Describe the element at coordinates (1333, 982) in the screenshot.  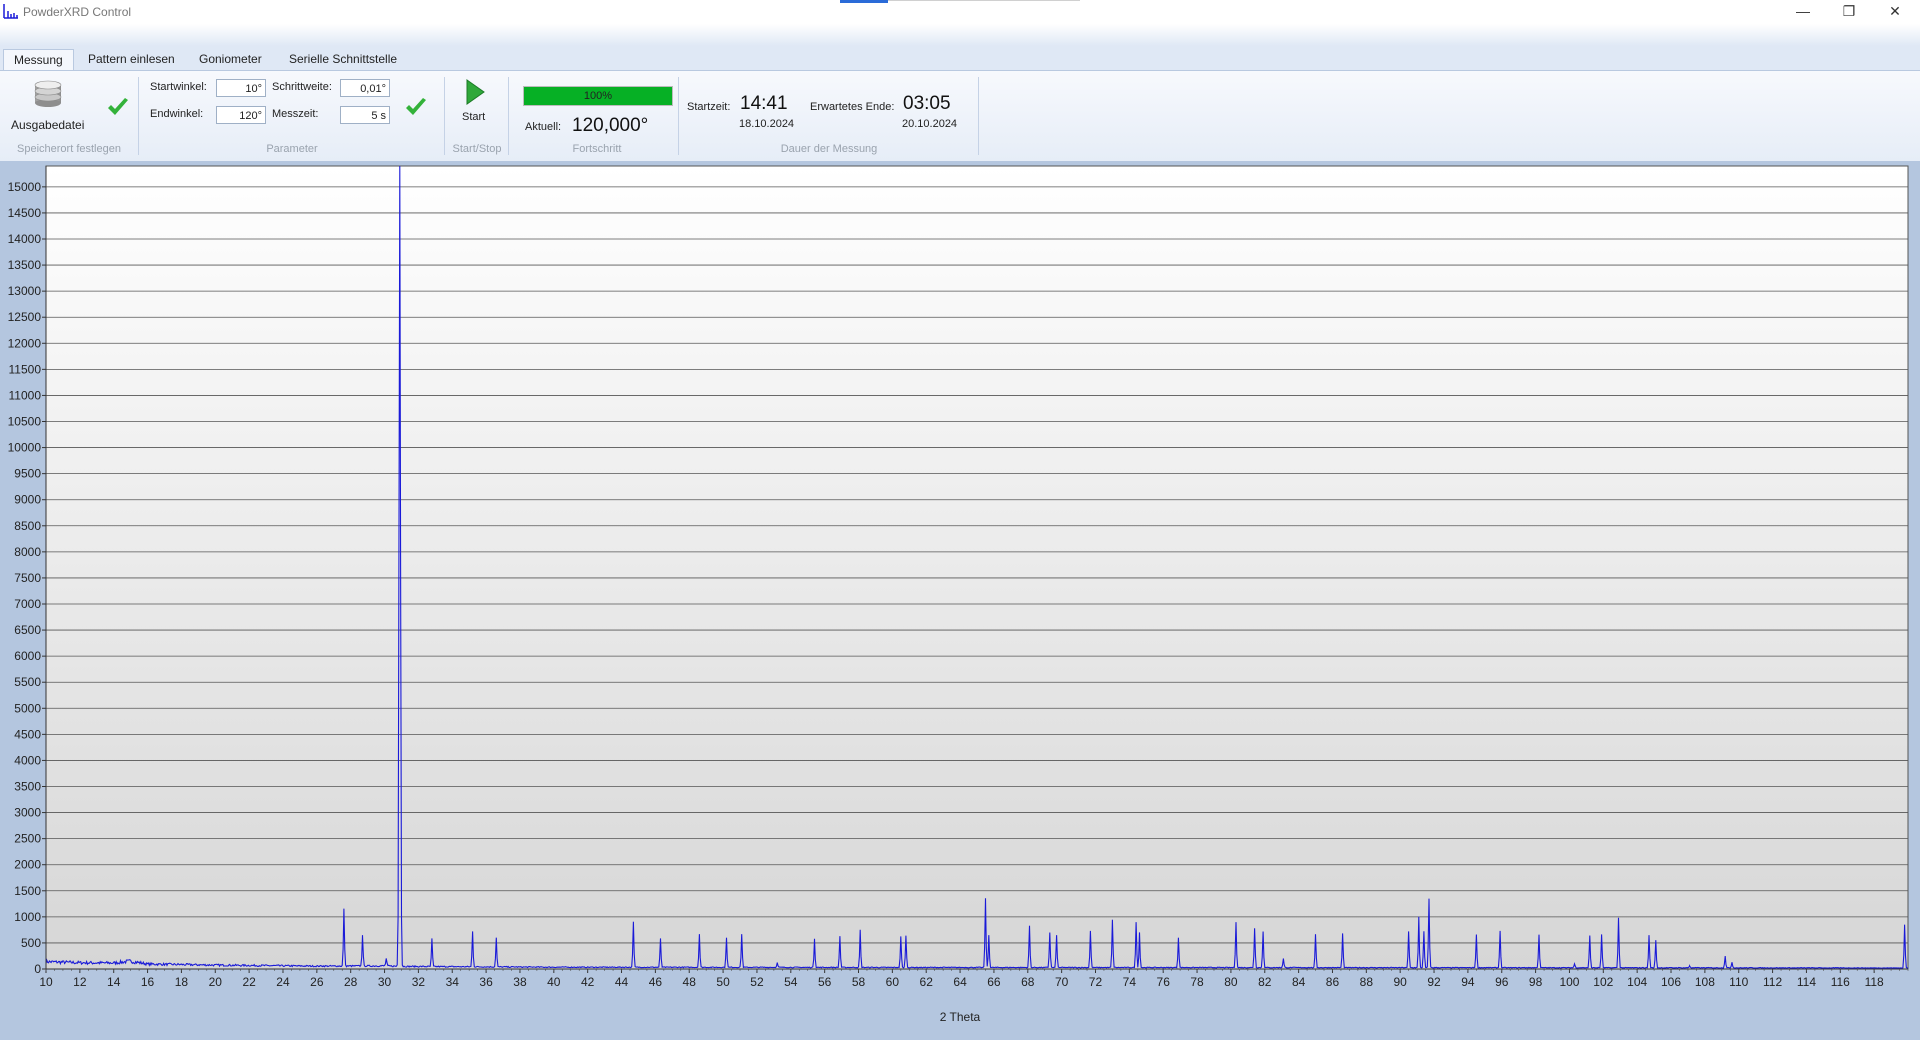
I see `x-tick-label: 86` at that location.